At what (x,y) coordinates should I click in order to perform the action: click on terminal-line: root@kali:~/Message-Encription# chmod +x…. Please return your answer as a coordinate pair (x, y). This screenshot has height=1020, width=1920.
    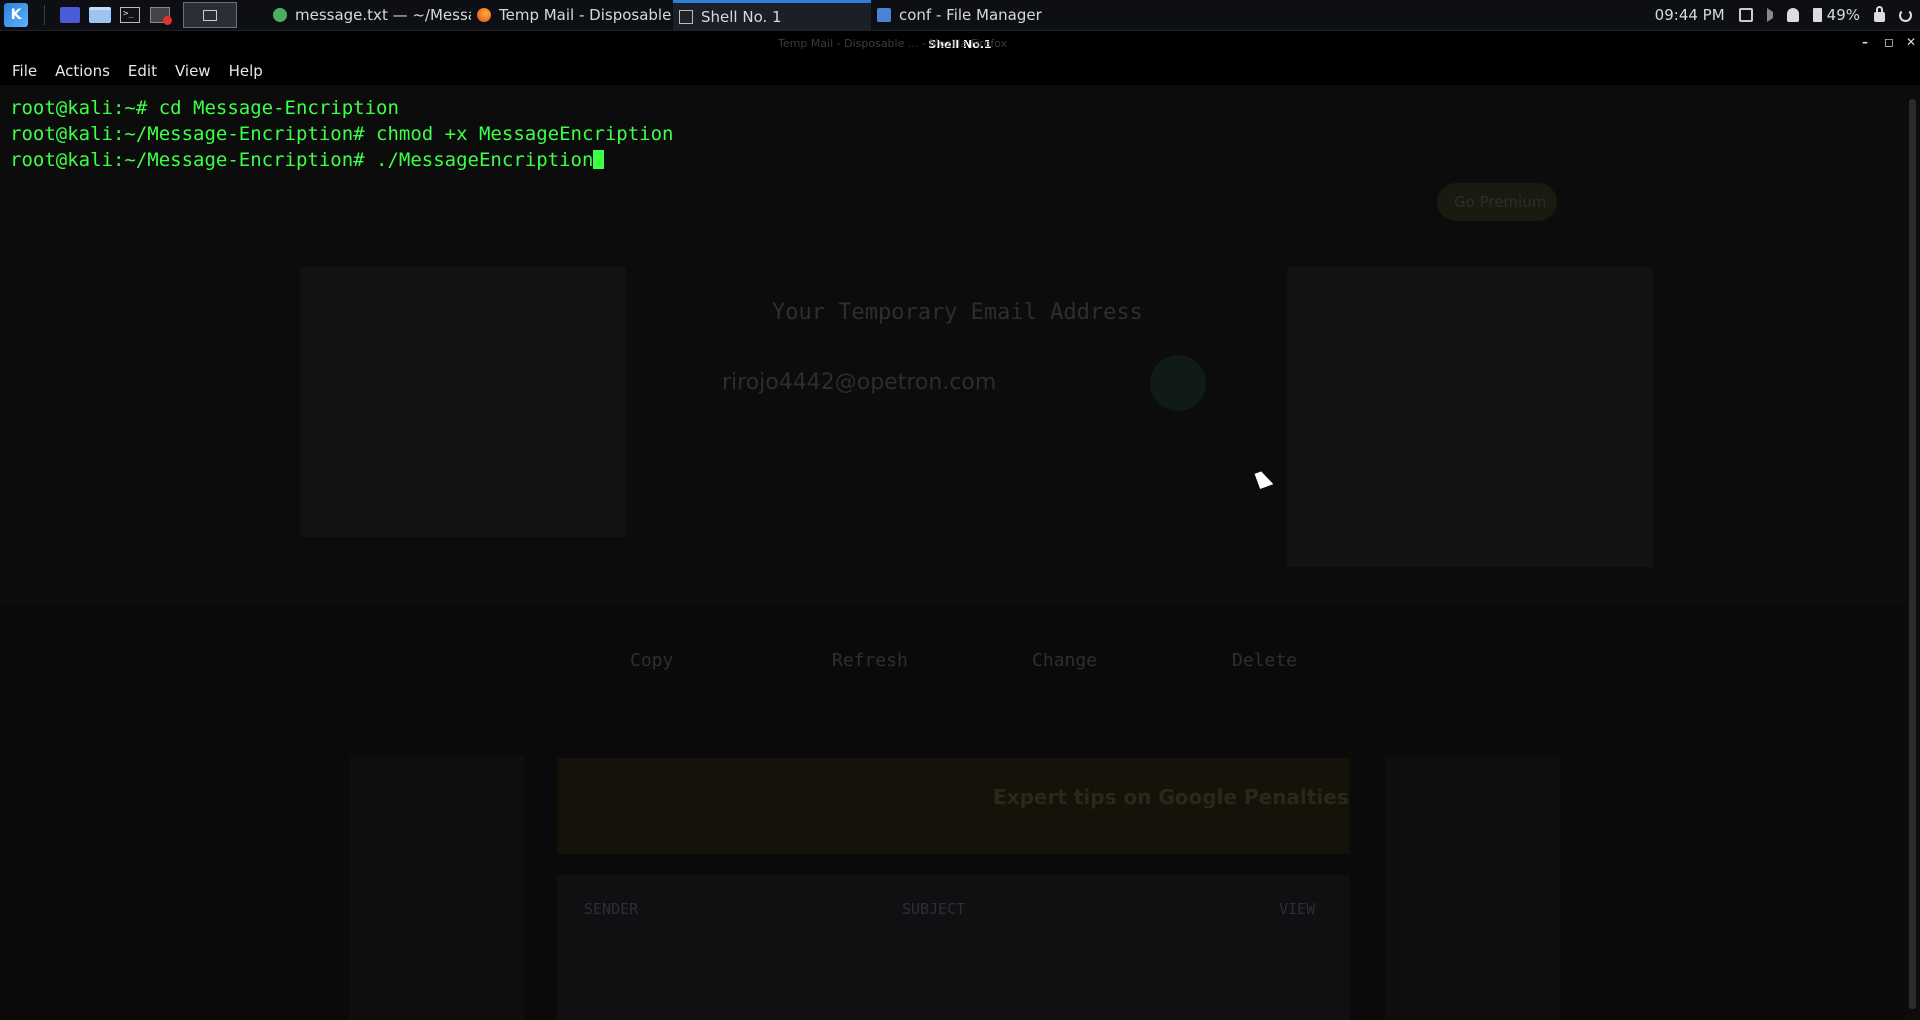
    Looking at the image, I should click on (342, 134).